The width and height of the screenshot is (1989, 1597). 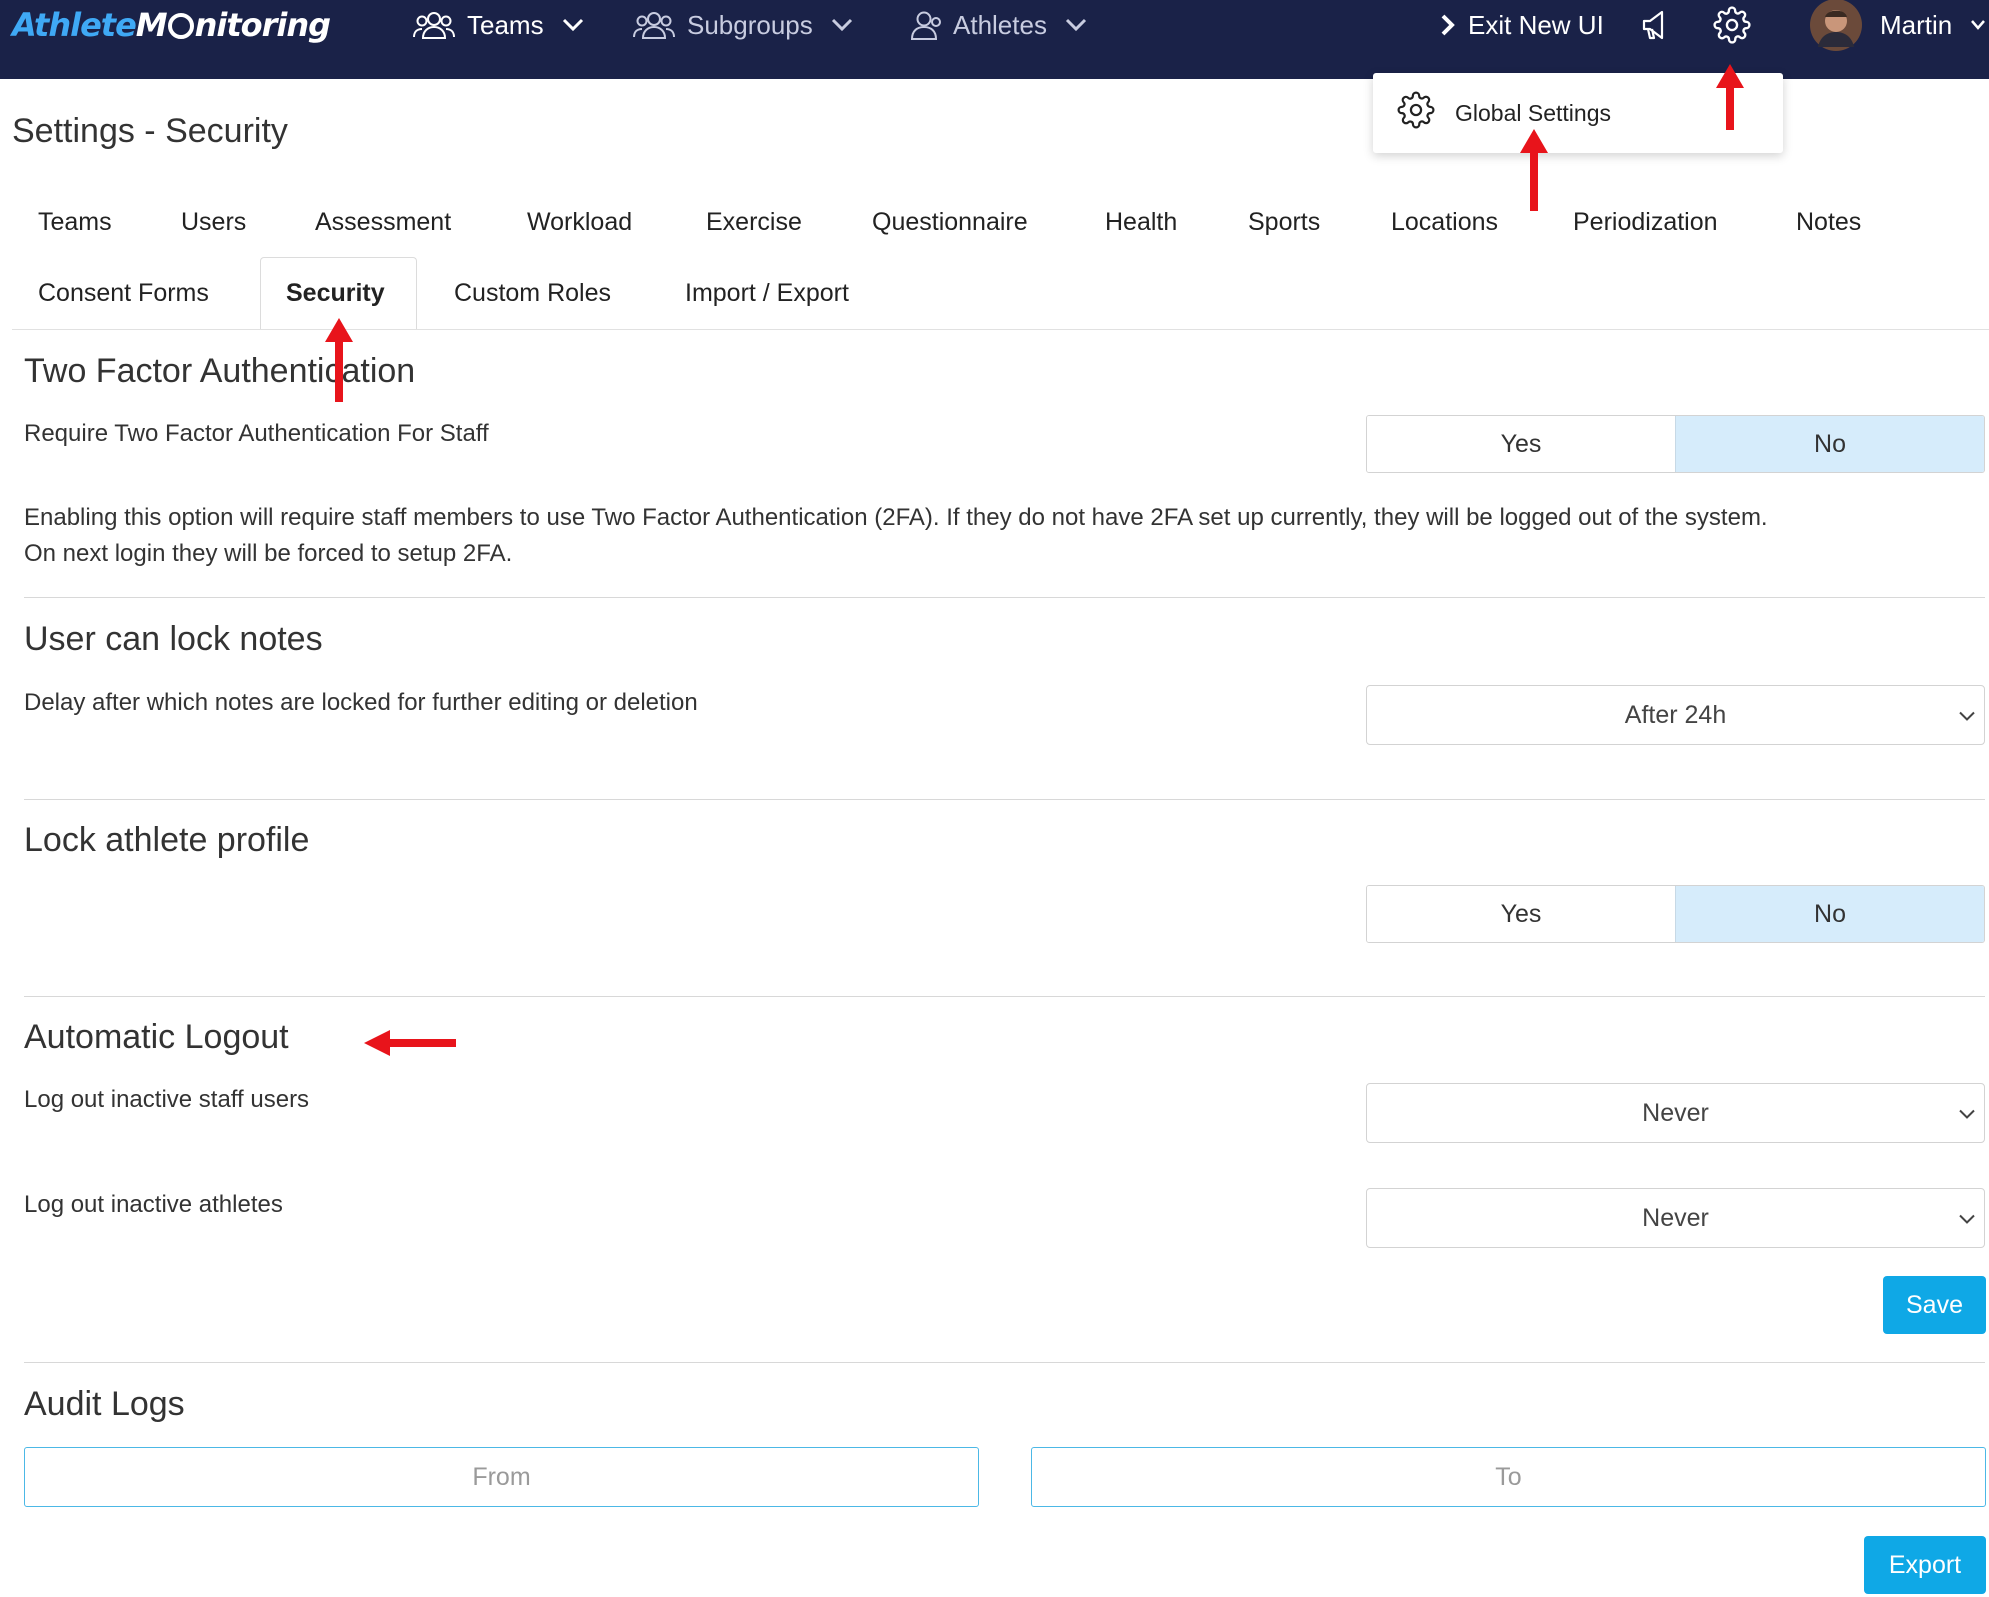 What do you see at coordinates (220, 371) in the screenshot?
I see `two-factor-heading: Two Factor Authentication` at bounding box center [220, 371].